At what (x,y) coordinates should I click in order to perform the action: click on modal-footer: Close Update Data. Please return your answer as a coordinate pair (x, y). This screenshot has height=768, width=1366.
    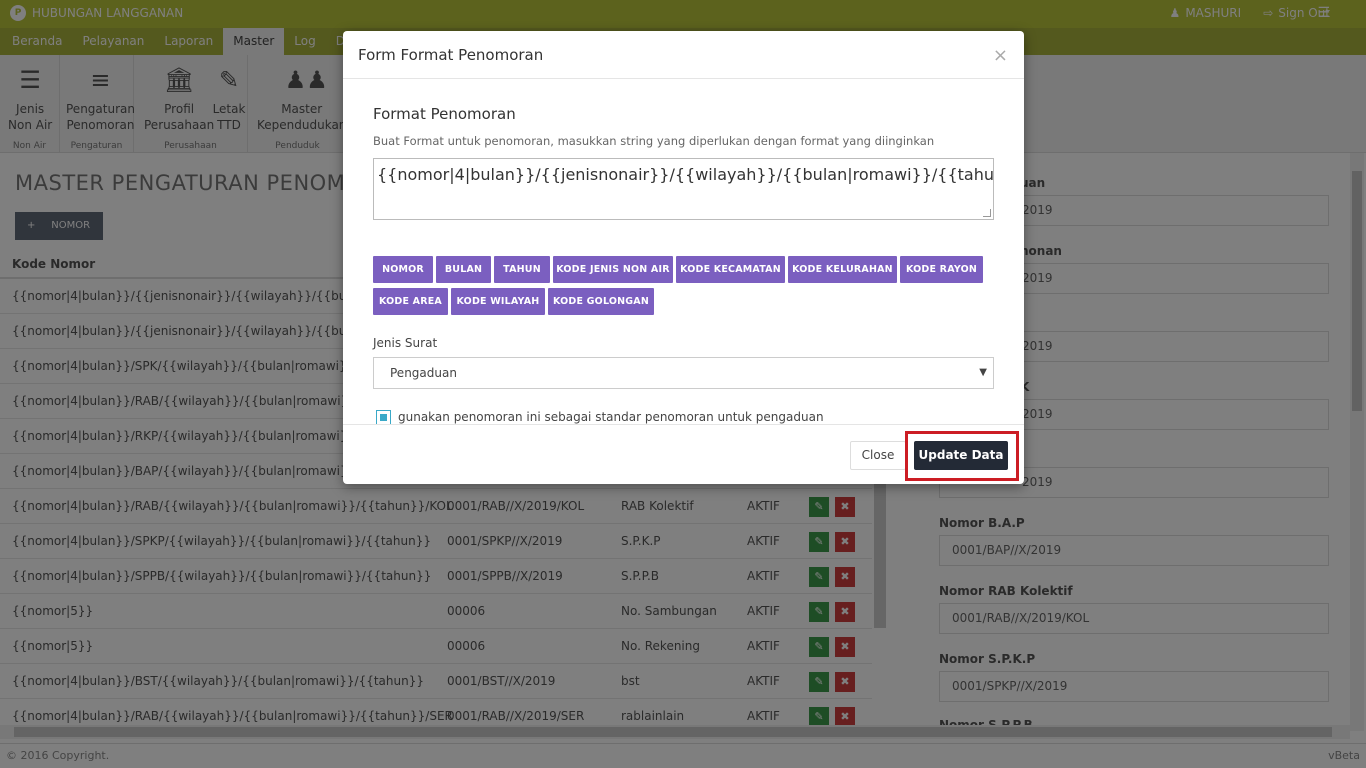
    Looking at the image, I should click on (683, 454).